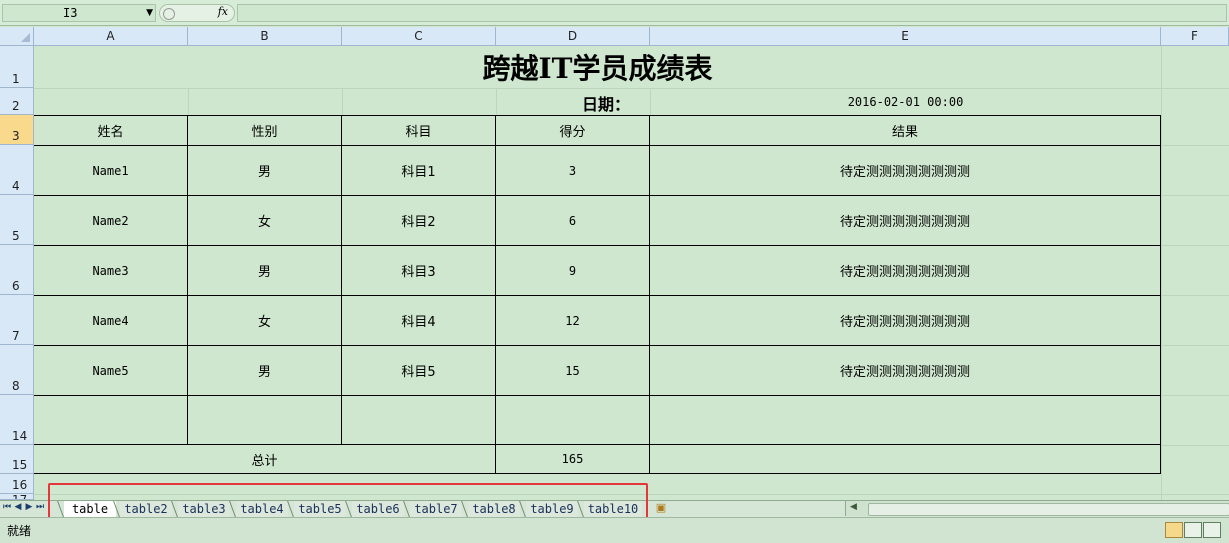 The height and width of the screenshot is (543, 1229). What do you see at coordinates (17, 370) in the screenshot?
I see `row-header-8: 8` at bounding box center [17, 370].